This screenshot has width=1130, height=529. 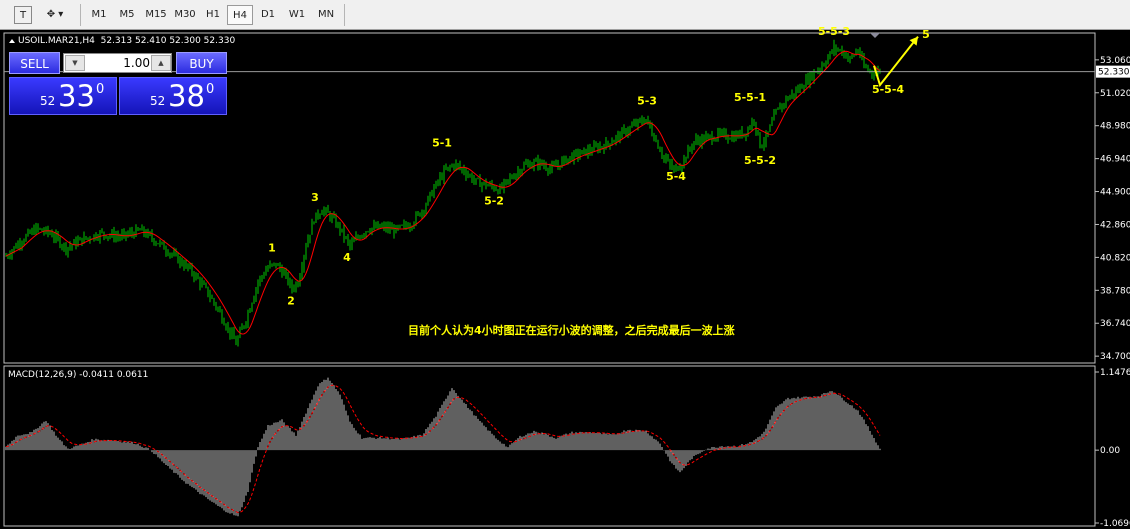 I want to click on buy-button: BUY, so click(x=201, y=63).